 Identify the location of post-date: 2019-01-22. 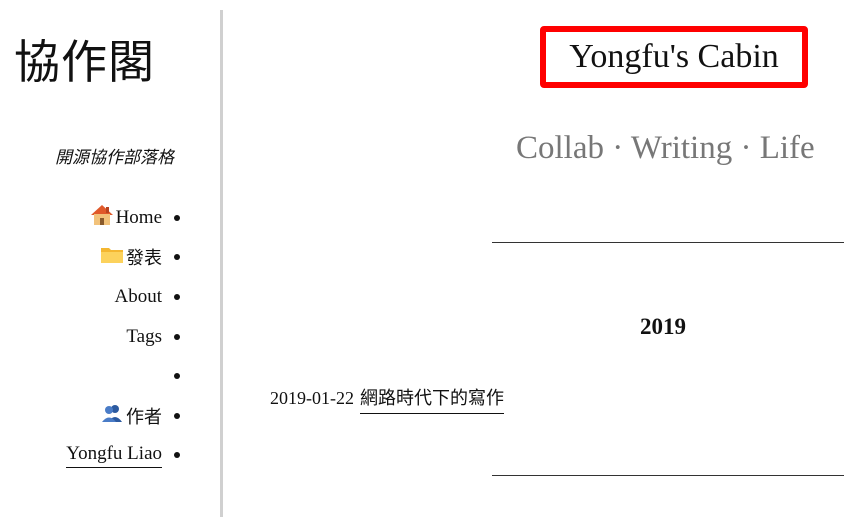
(312, 398).